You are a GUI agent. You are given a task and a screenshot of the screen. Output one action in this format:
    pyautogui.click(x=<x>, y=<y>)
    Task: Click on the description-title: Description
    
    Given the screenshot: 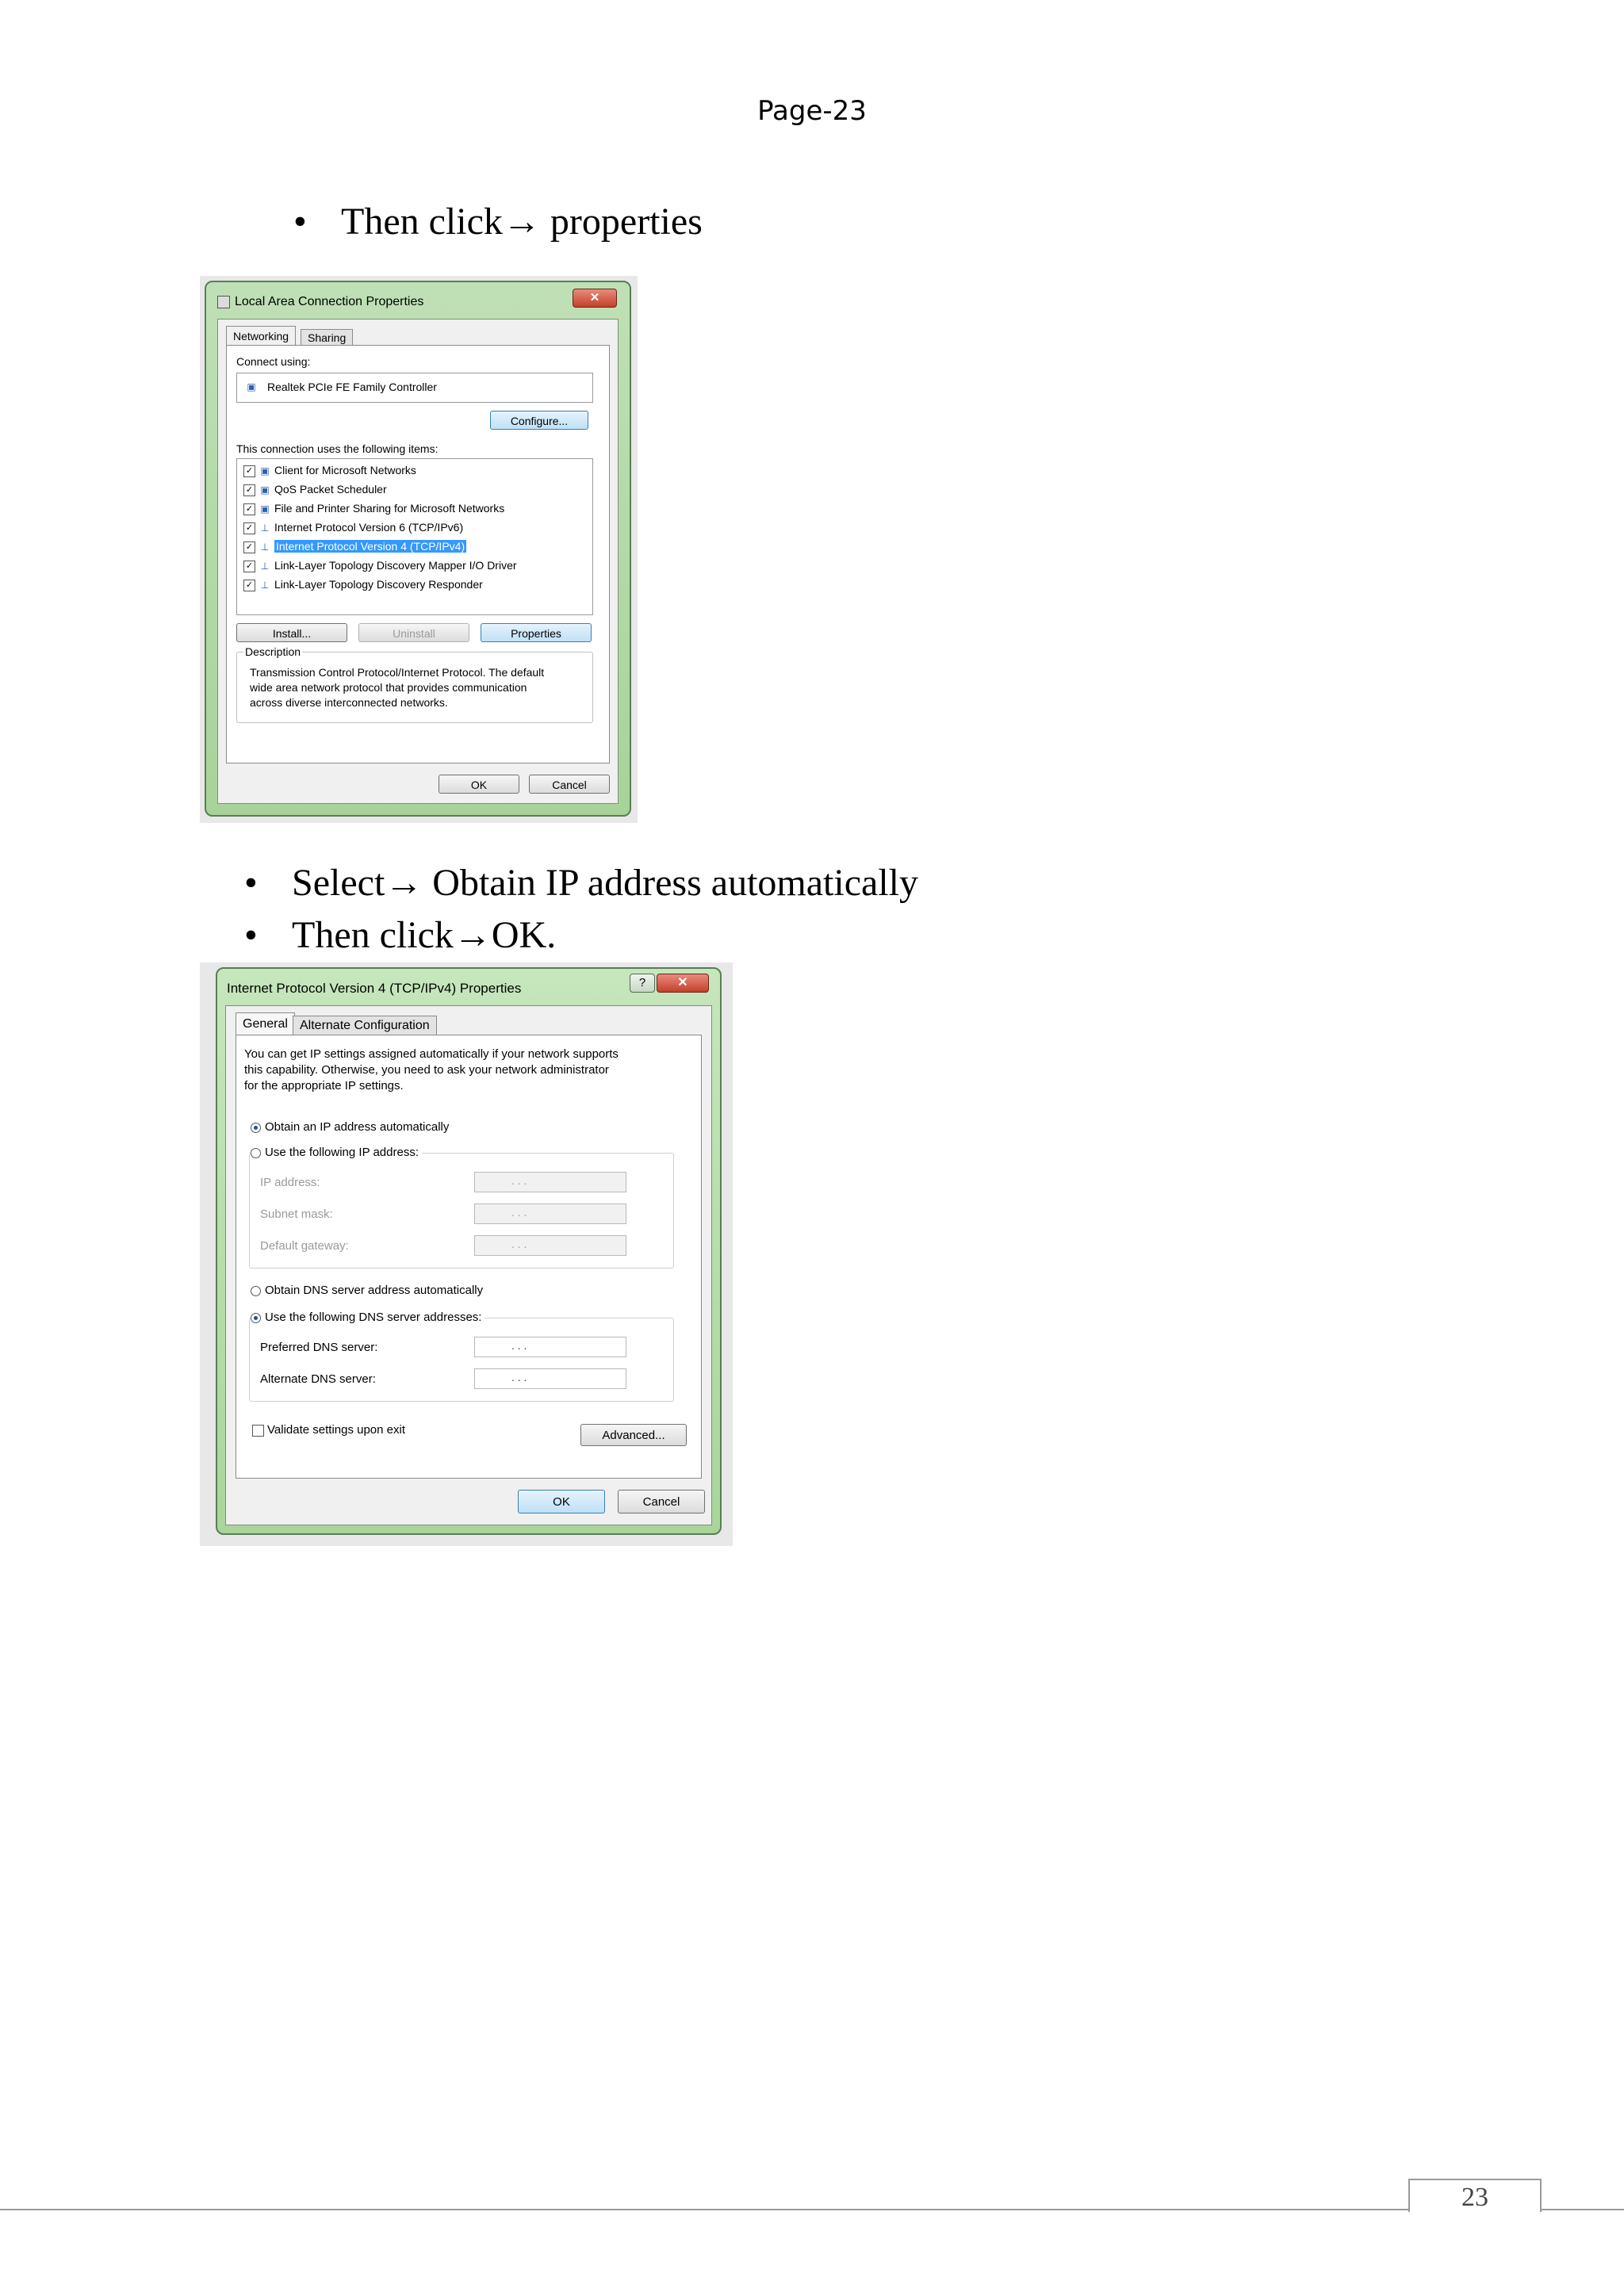 What is the action you would take?
    pyautogui.click(x=273, y=652)
    